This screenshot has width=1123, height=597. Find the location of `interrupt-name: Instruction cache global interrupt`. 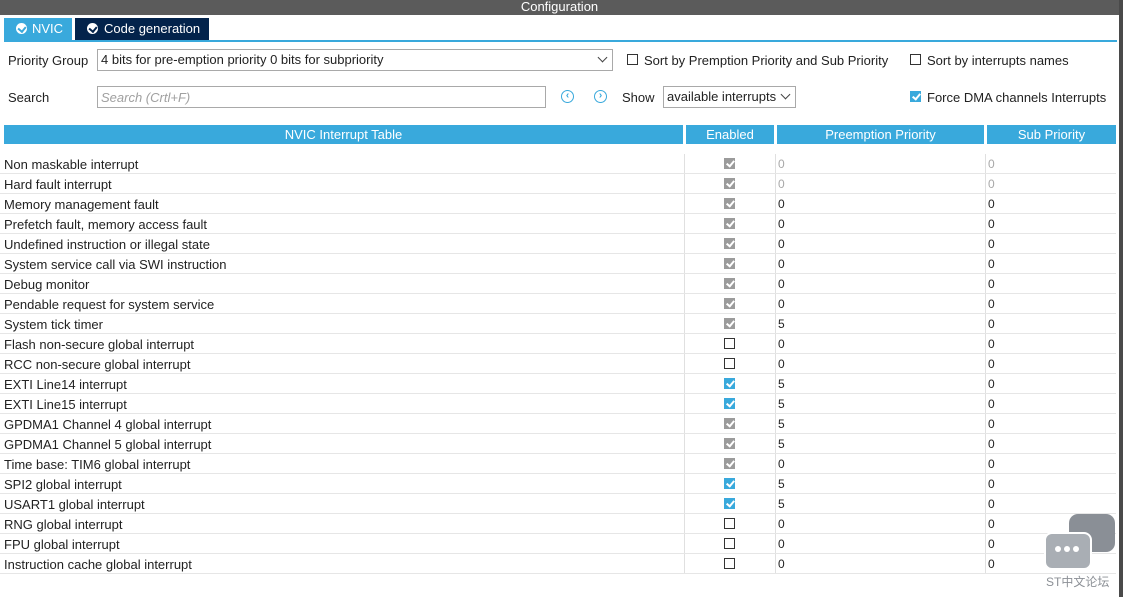

interrupt-name: Instruction cache global interrupt is located at coordinates (98, 564).